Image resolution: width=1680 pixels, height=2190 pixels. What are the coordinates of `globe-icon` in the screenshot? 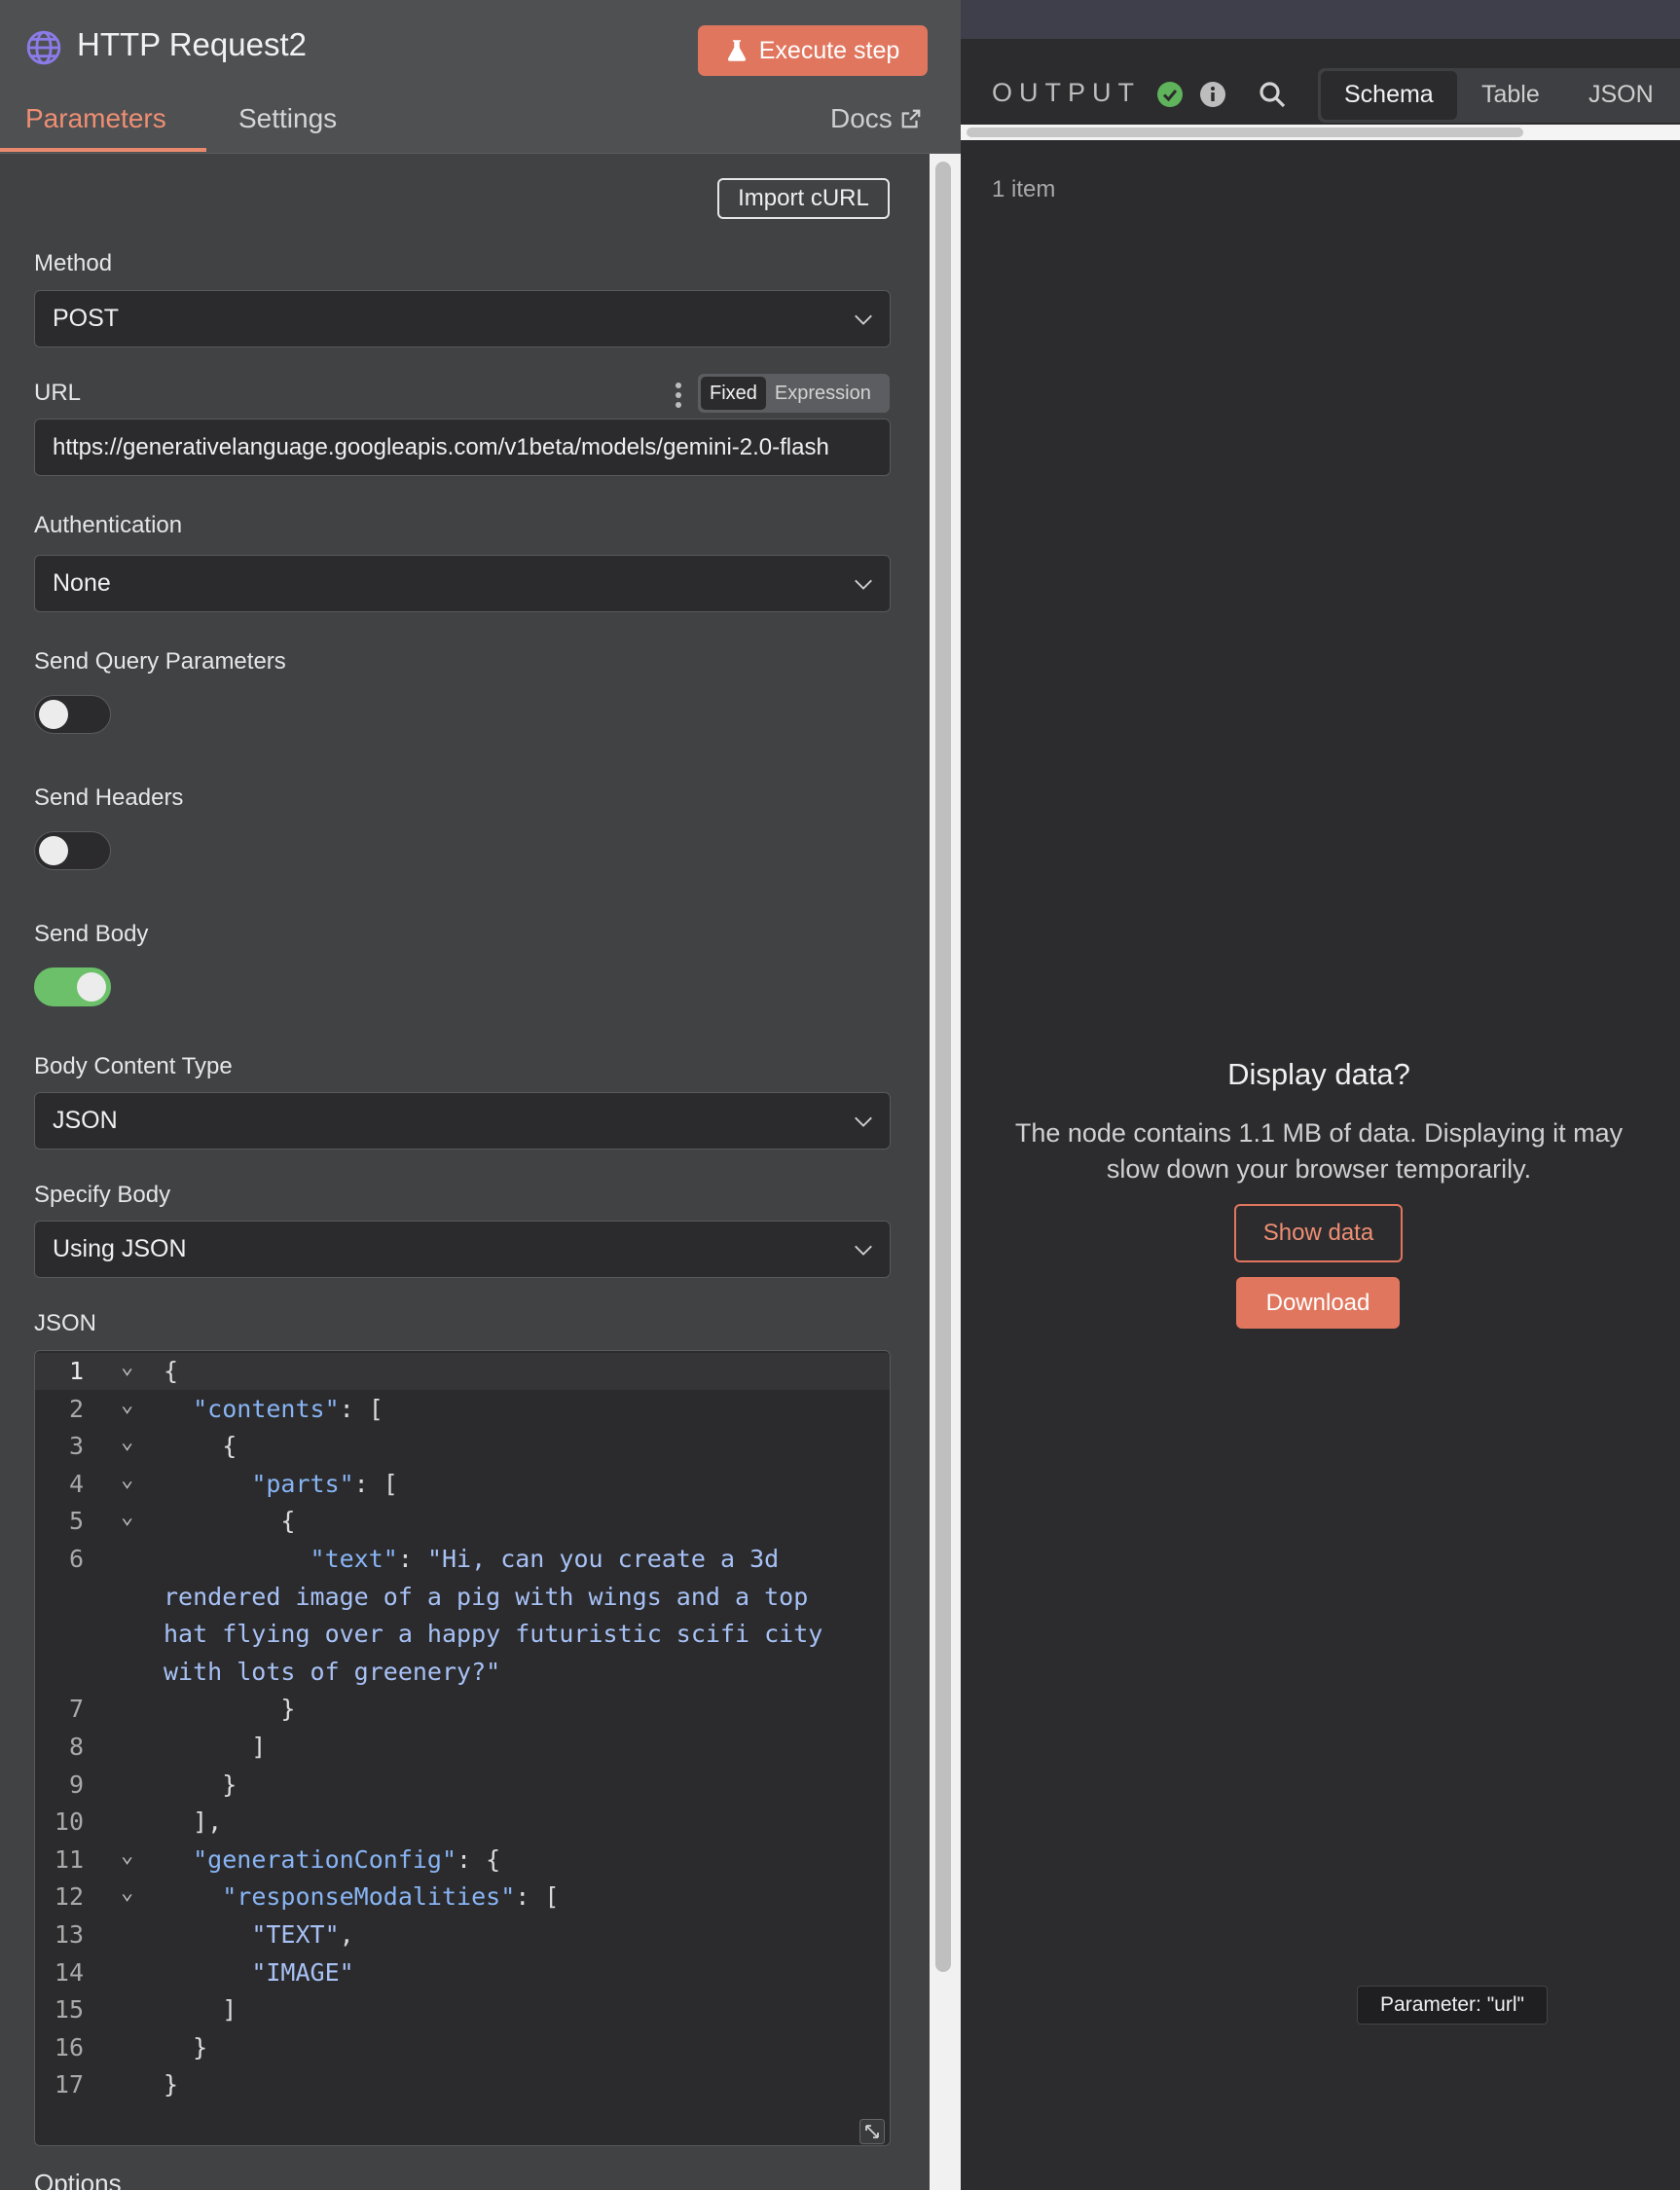 It's located at (43, 48).